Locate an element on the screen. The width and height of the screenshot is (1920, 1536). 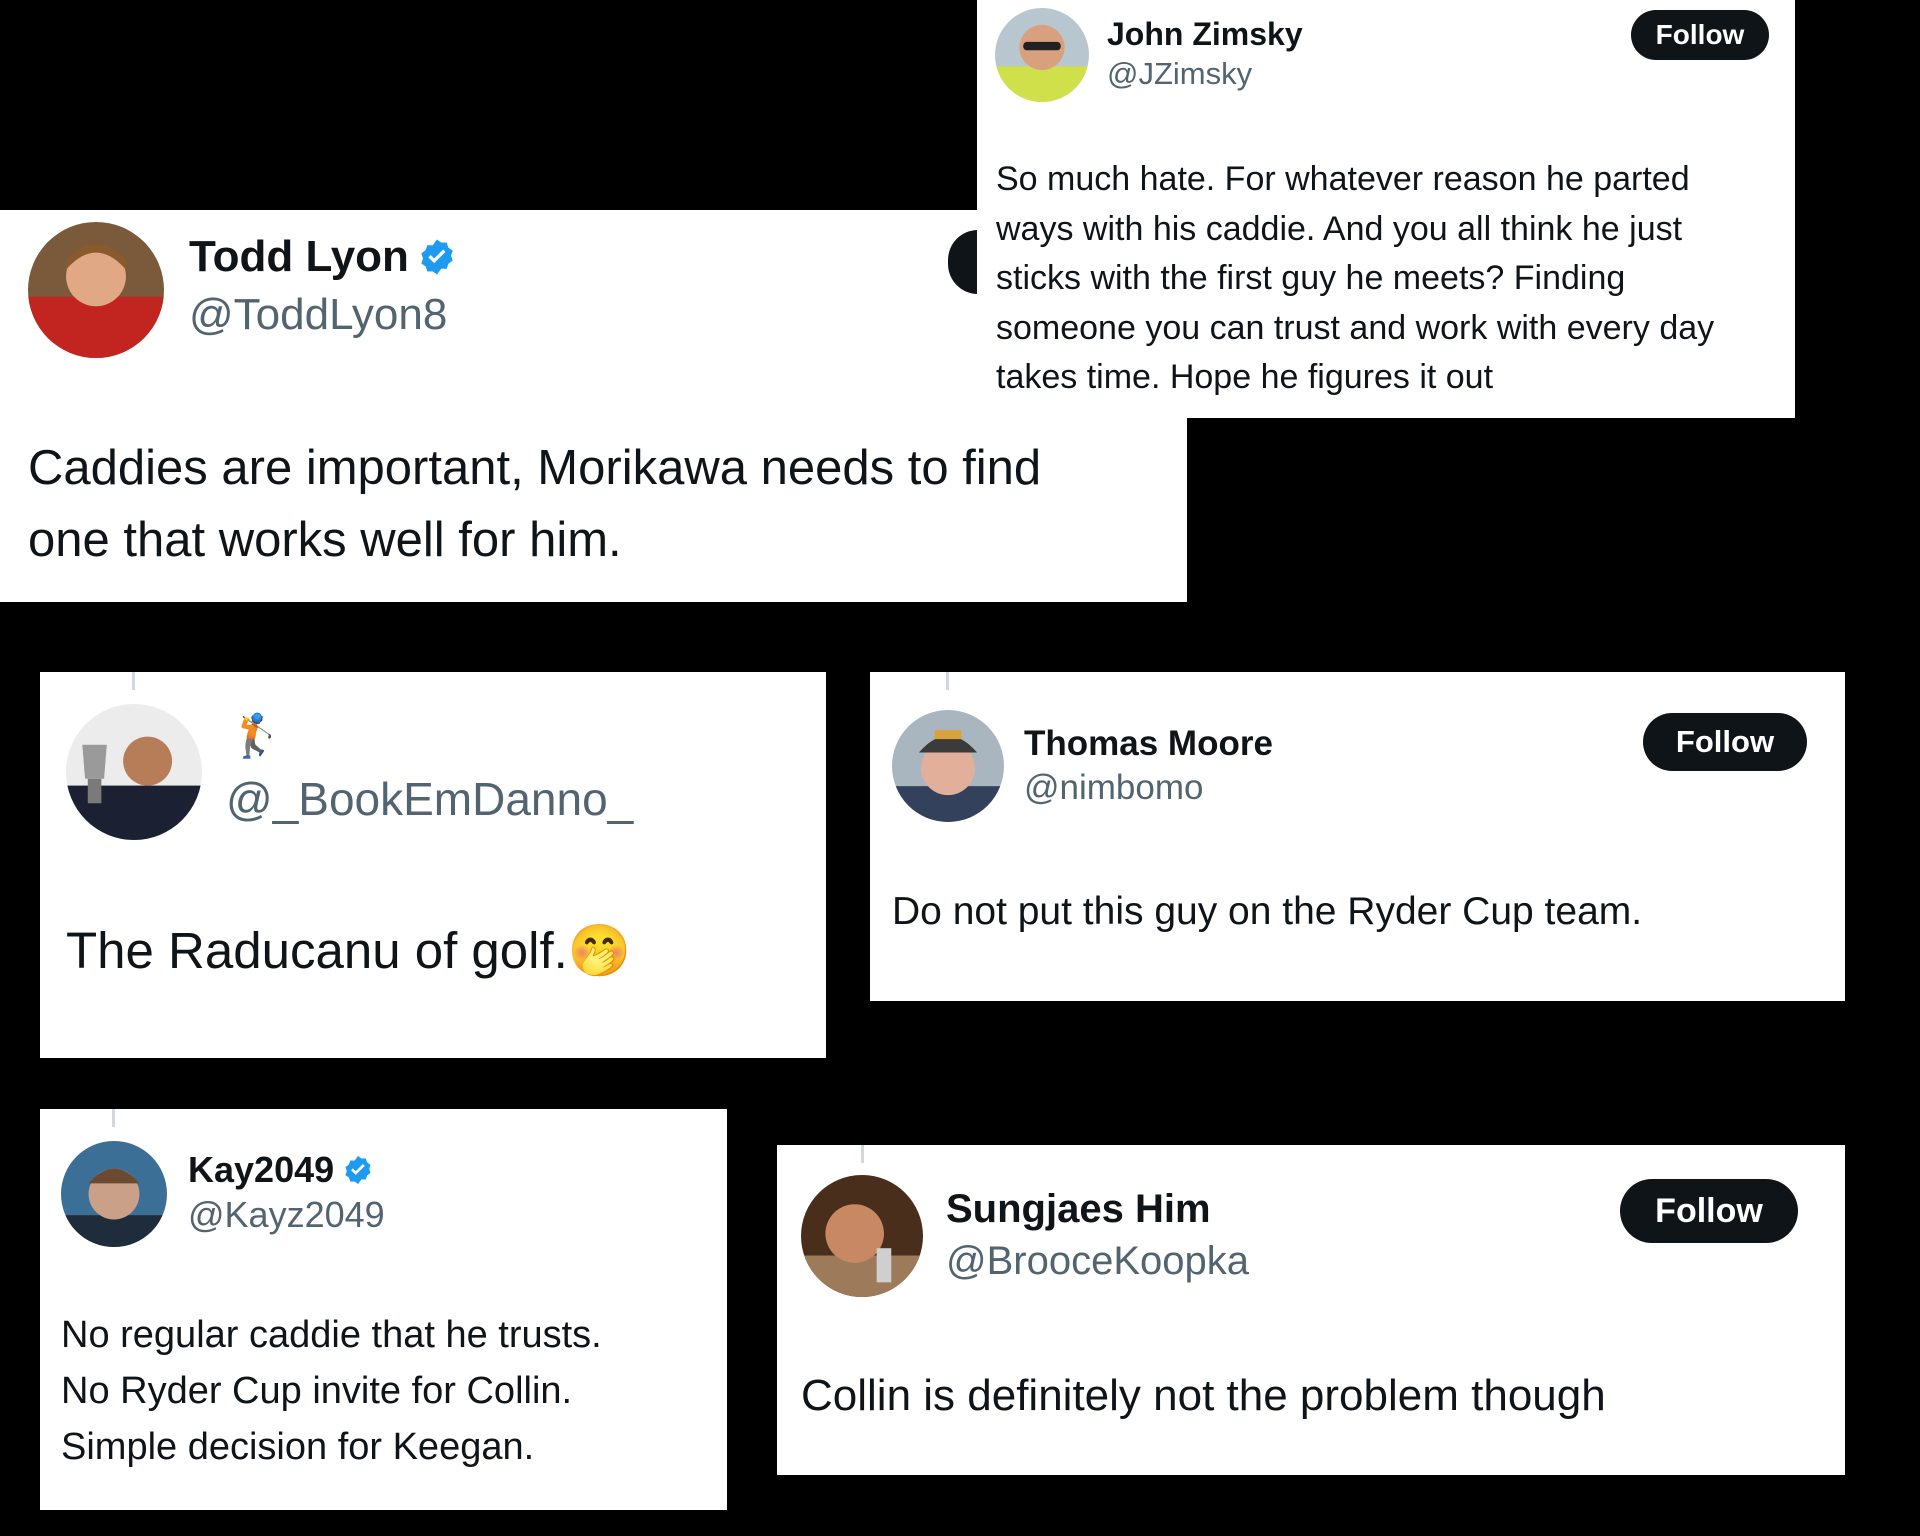
handle: @_BookEmDanno_ is located at coordinates (429, 799).